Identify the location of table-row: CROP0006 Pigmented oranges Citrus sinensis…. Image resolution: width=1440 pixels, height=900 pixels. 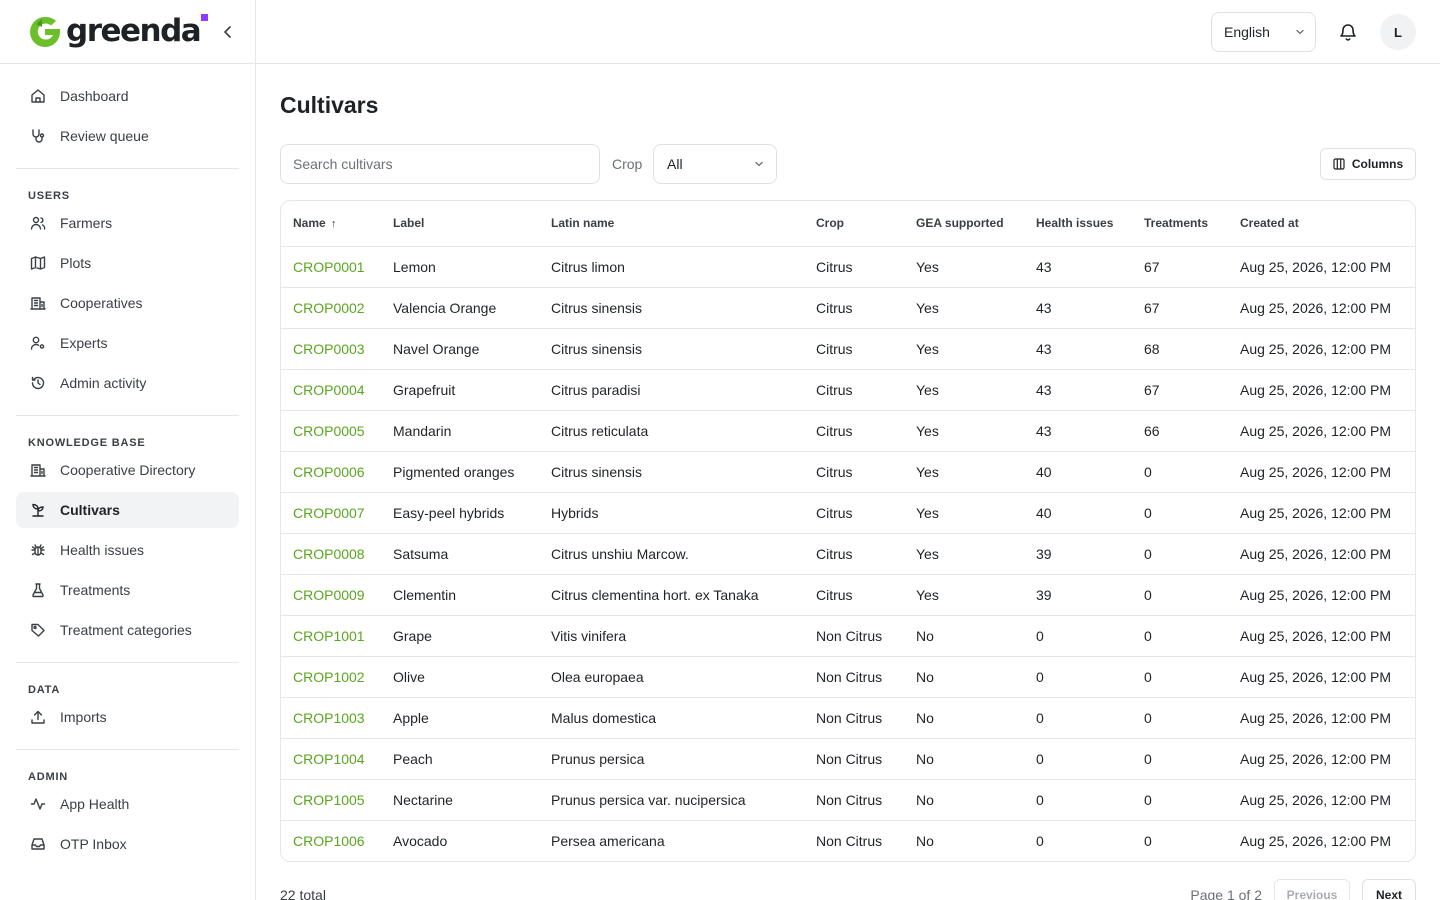
(848, 472).